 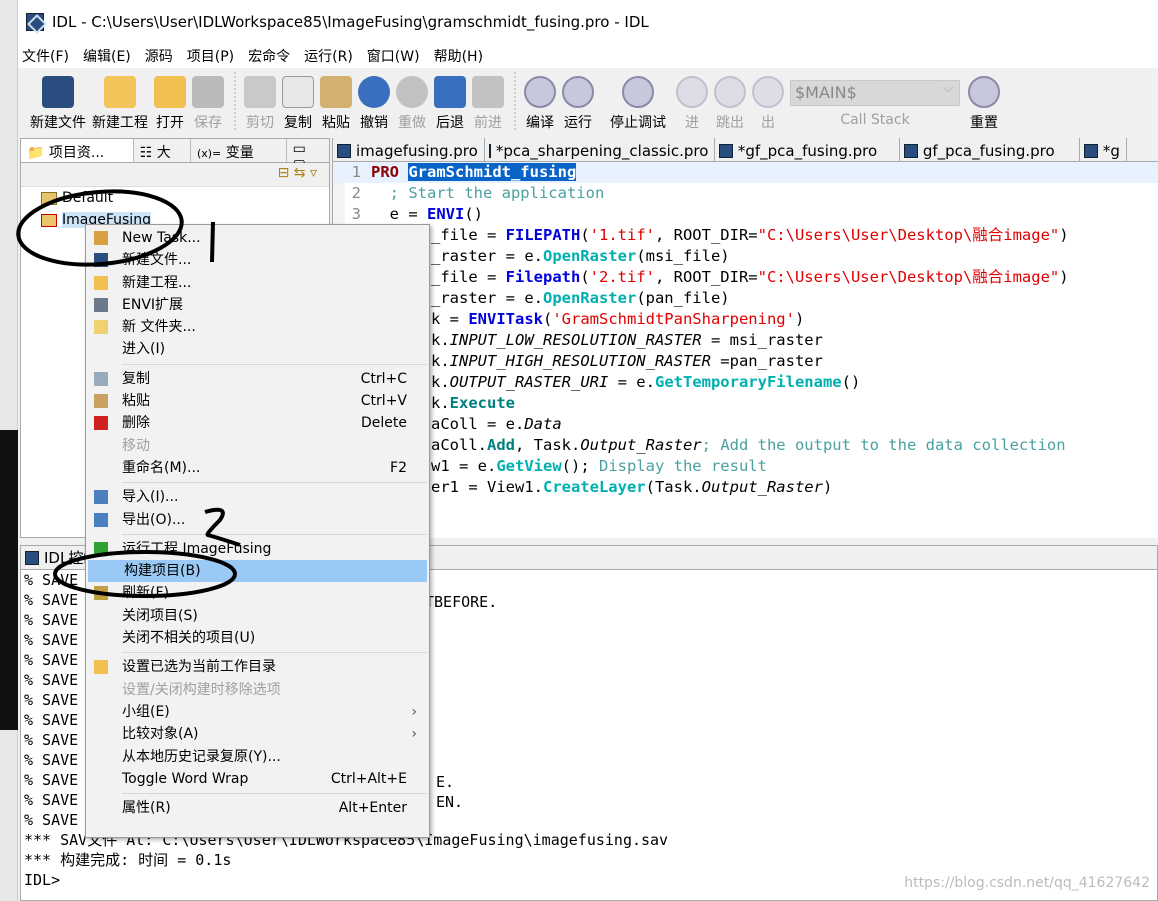 What do you see at coordinates (745, 298) in the screenshot?
I see `code-line: _raster = e.OpenRaster(pan_file)` at bounding box center [745, 298].